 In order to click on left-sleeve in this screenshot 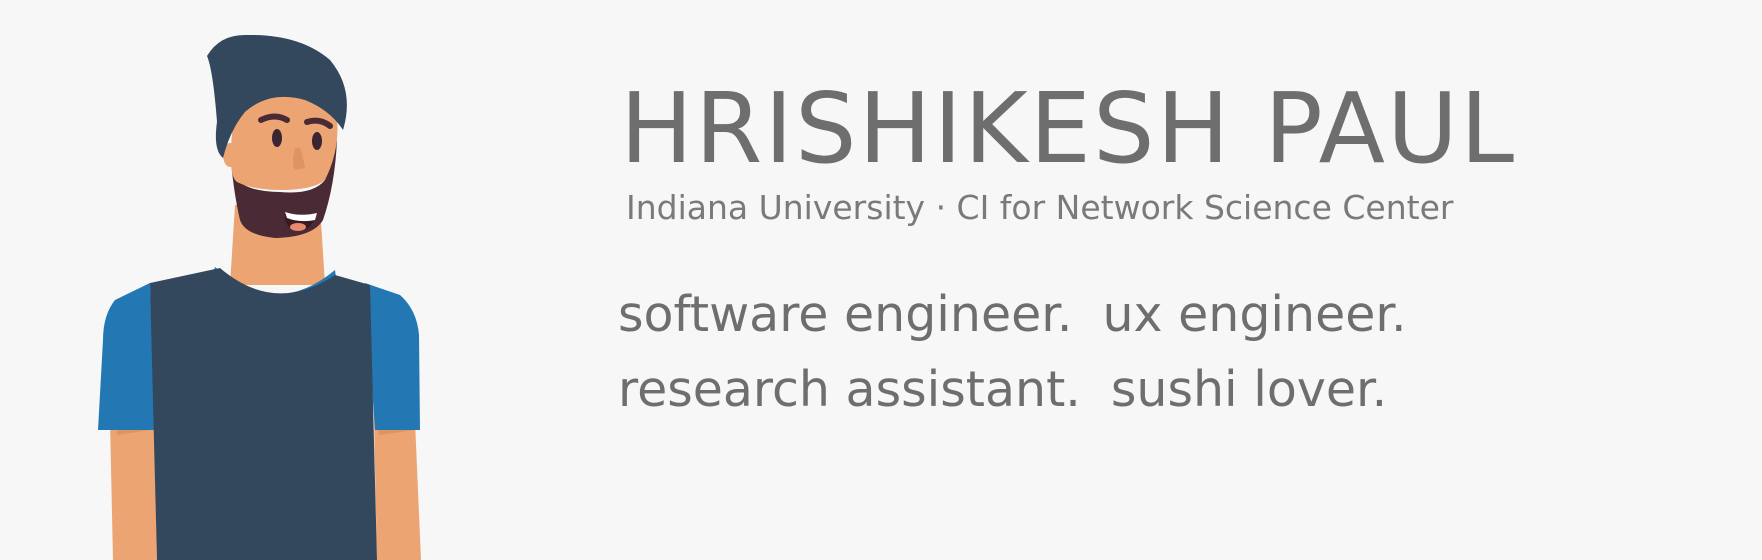, I will do `click(126, 356)`.